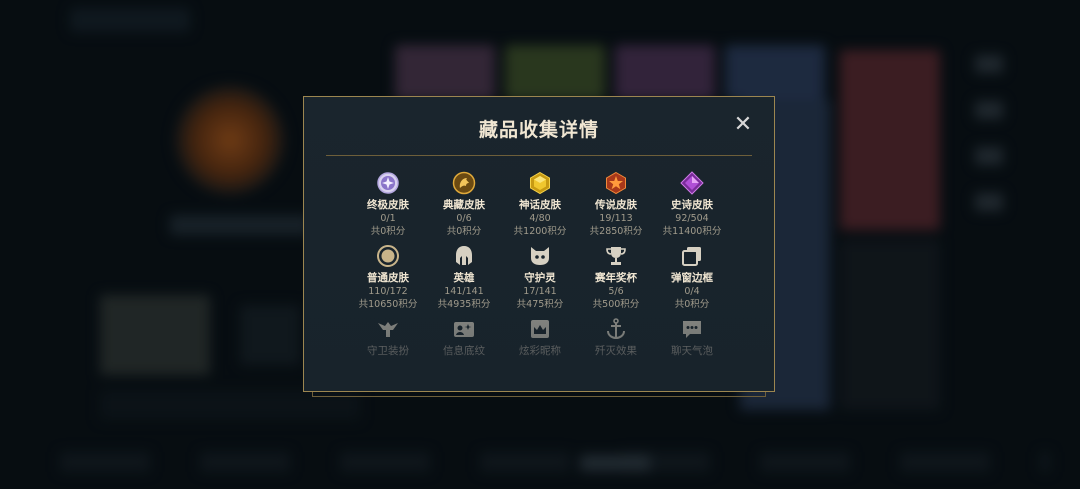 Image resolution: width=1080 pixels, height=489 pixels. What do you see at coordinates (540, 304) in the screenshot?
I see `collection-item-points: 共475积分` at bounding box center [540, 304].